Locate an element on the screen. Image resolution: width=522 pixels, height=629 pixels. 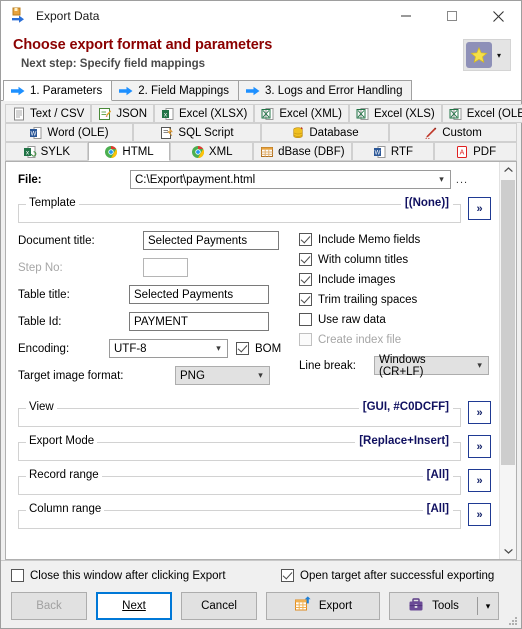
format-tab-text-csv: Text / CSV is located at coordinates (48, 113).